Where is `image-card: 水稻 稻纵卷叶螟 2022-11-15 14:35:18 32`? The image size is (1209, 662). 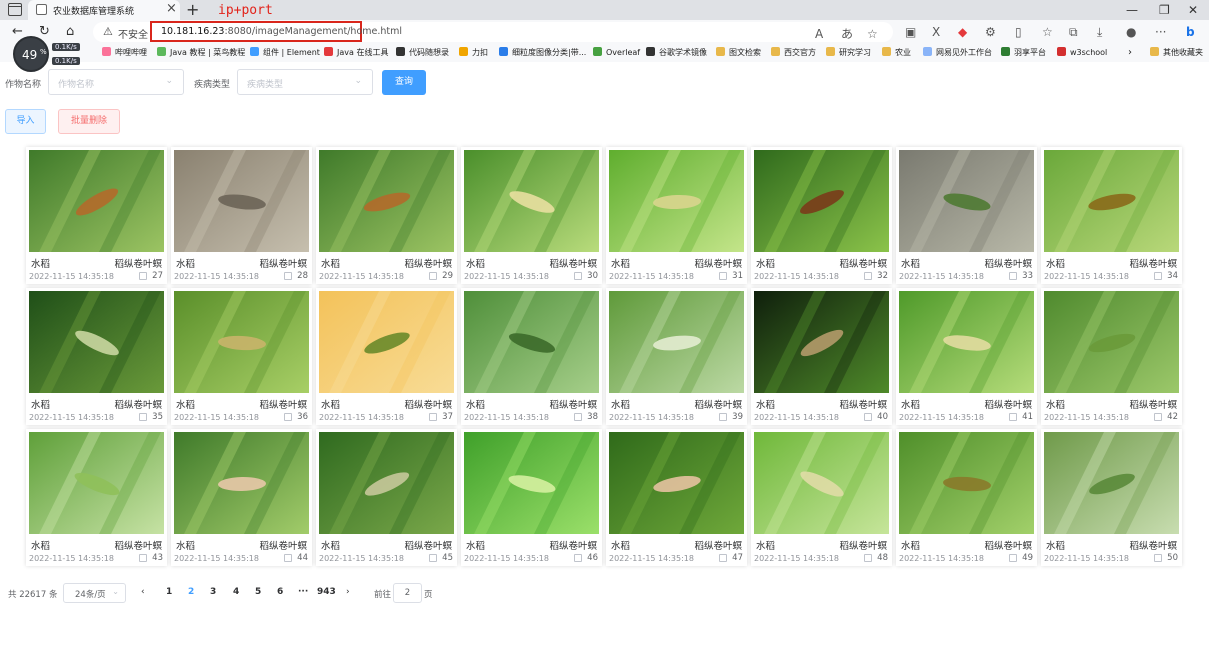 image-card: 水稻 稻纵卷叶螟 2022-11-15 14:35:18 32 is located at coordinates (821, 215).